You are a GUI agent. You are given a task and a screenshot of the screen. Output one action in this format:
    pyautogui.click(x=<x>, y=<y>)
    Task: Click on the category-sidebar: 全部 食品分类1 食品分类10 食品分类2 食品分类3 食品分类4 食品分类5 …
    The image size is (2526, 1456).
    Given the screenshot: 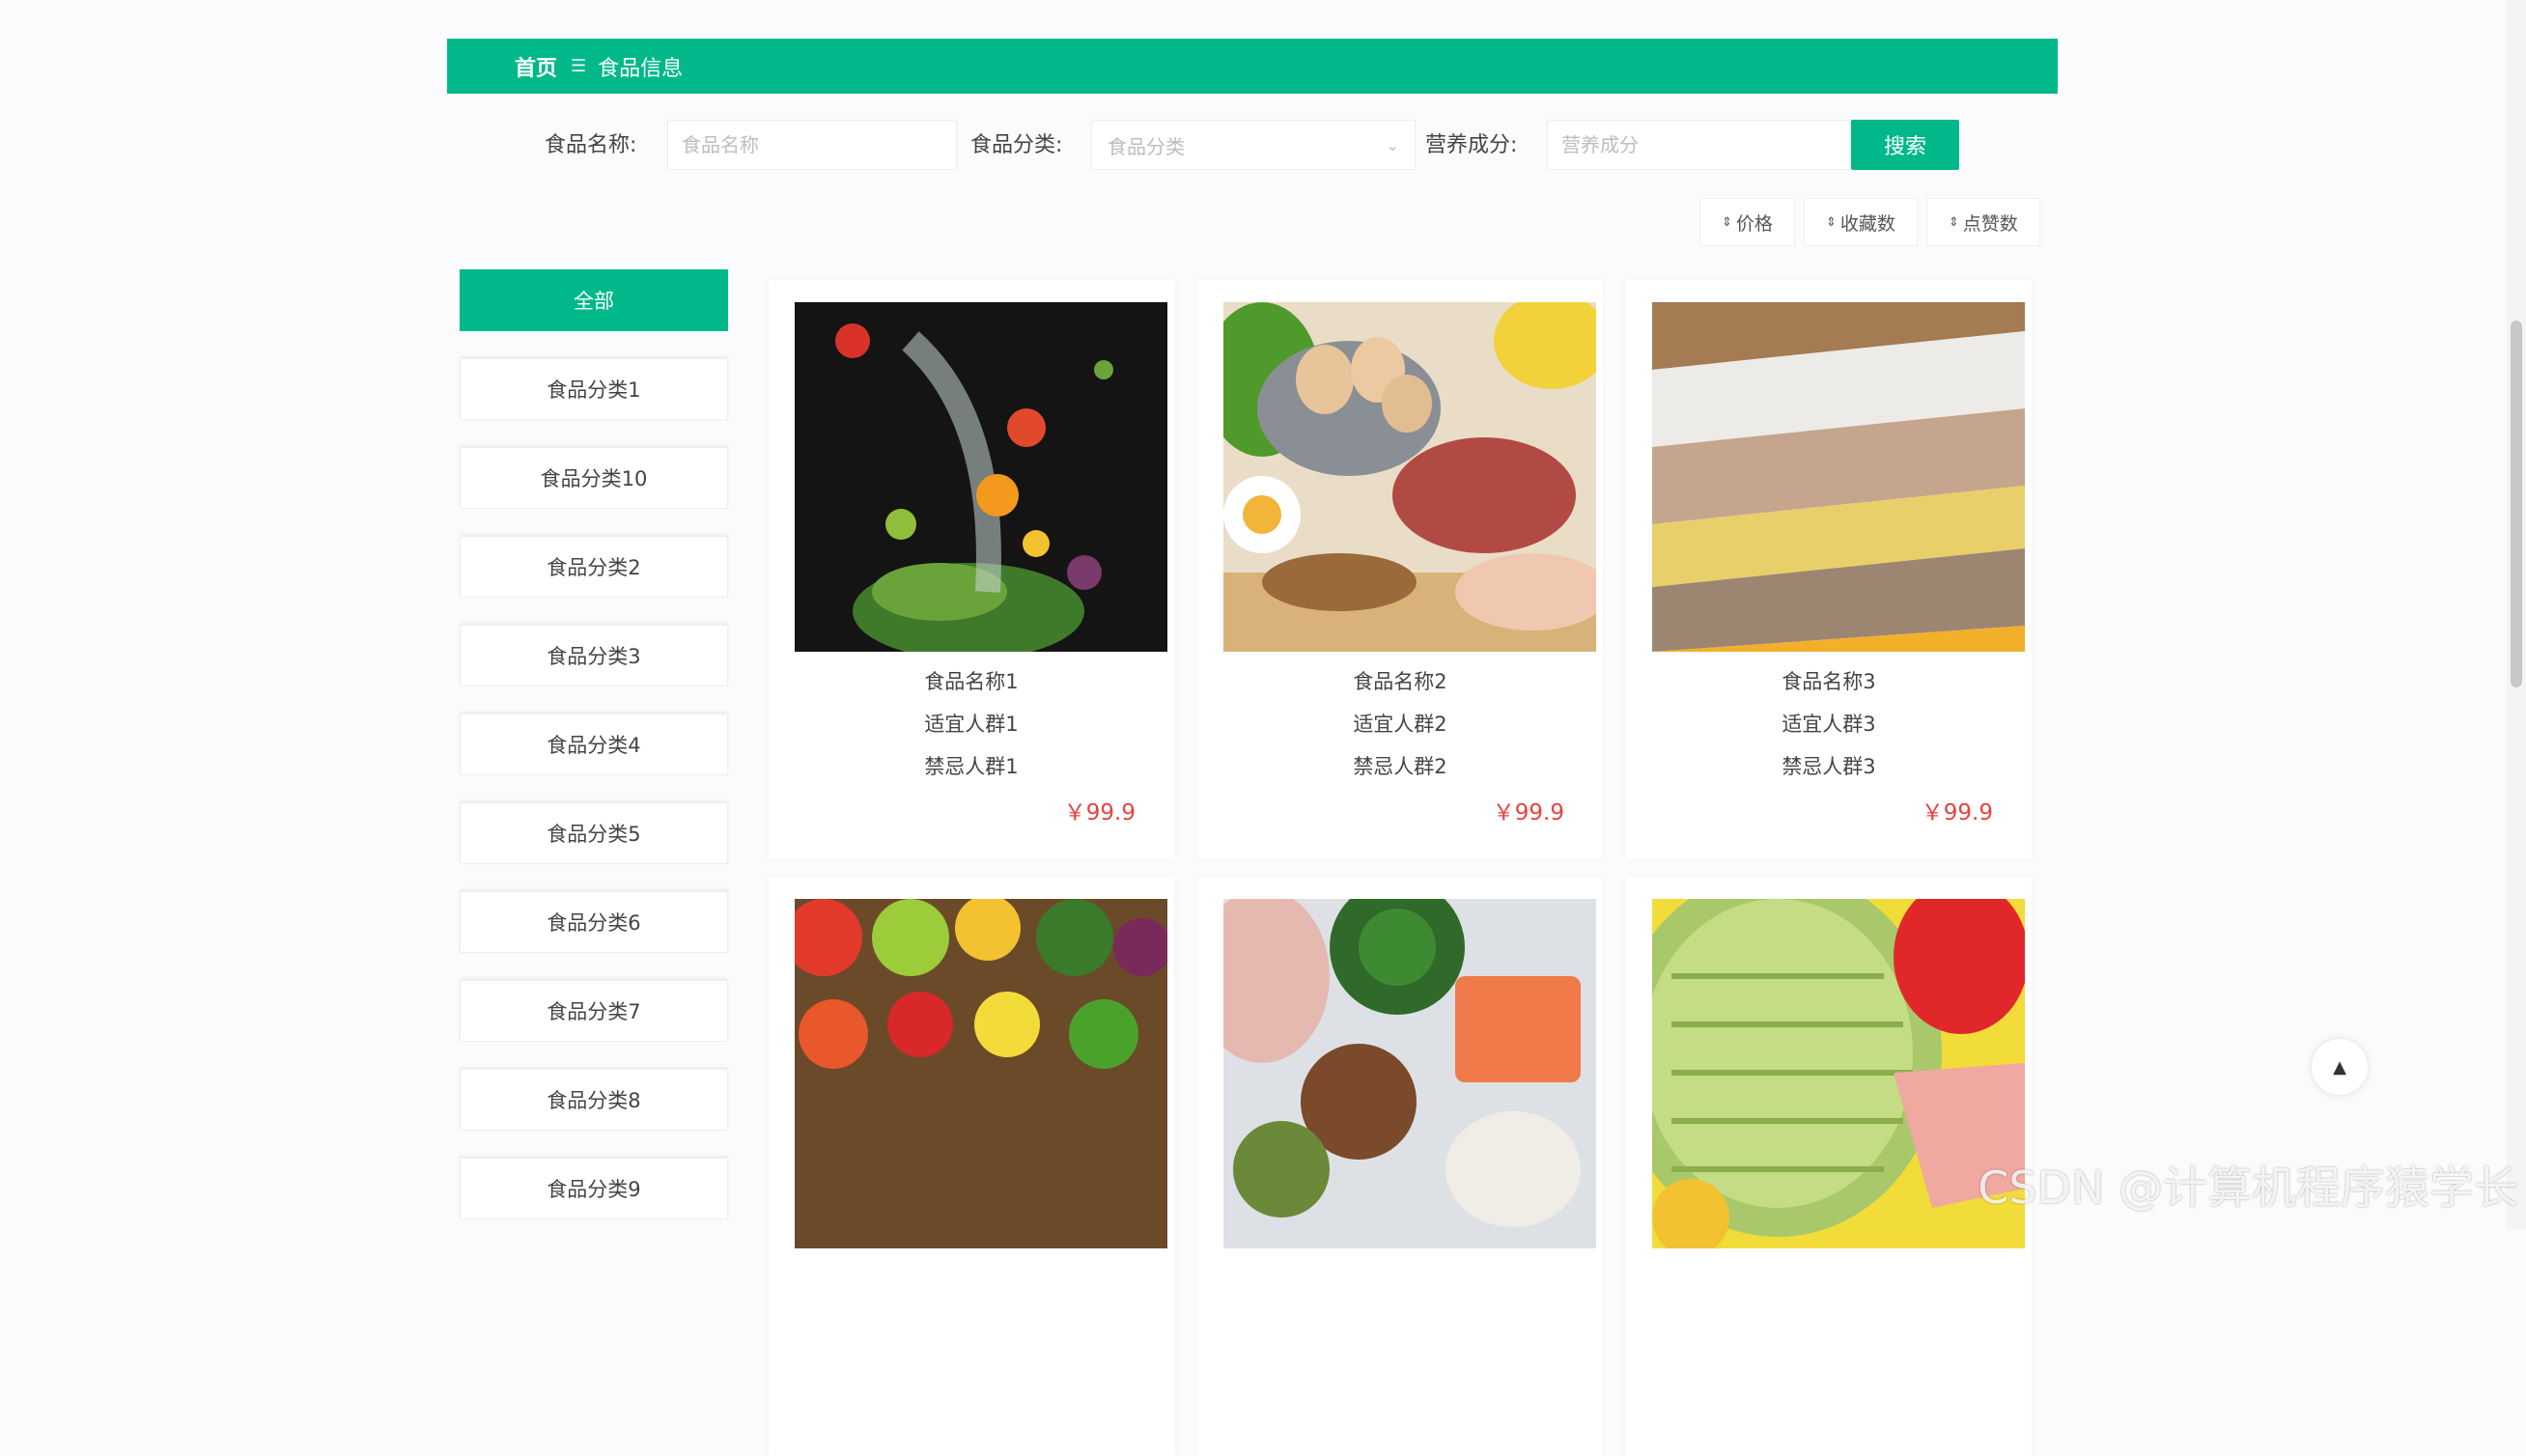 What is the action you would take?
    pyautogui.click(x=594, y=757)
    